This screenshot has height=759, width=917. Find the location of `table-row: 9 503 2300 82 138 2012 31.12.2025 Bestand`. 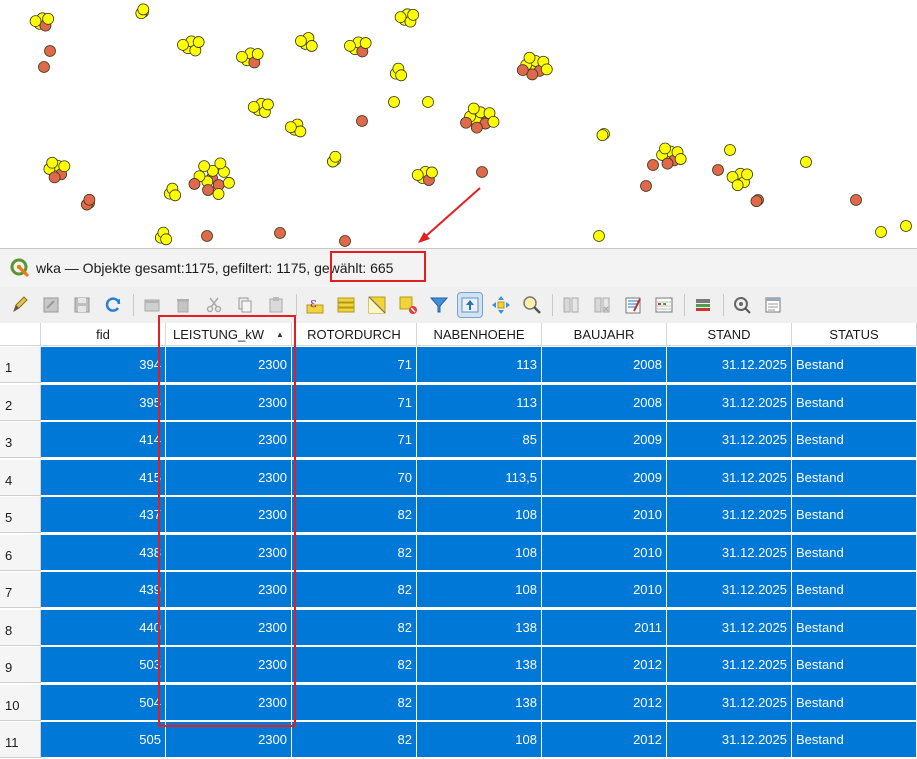

table-row: 9 503 2300 82 138 2012 31.12.2025 Bestand is located at coordinates (458, 665).